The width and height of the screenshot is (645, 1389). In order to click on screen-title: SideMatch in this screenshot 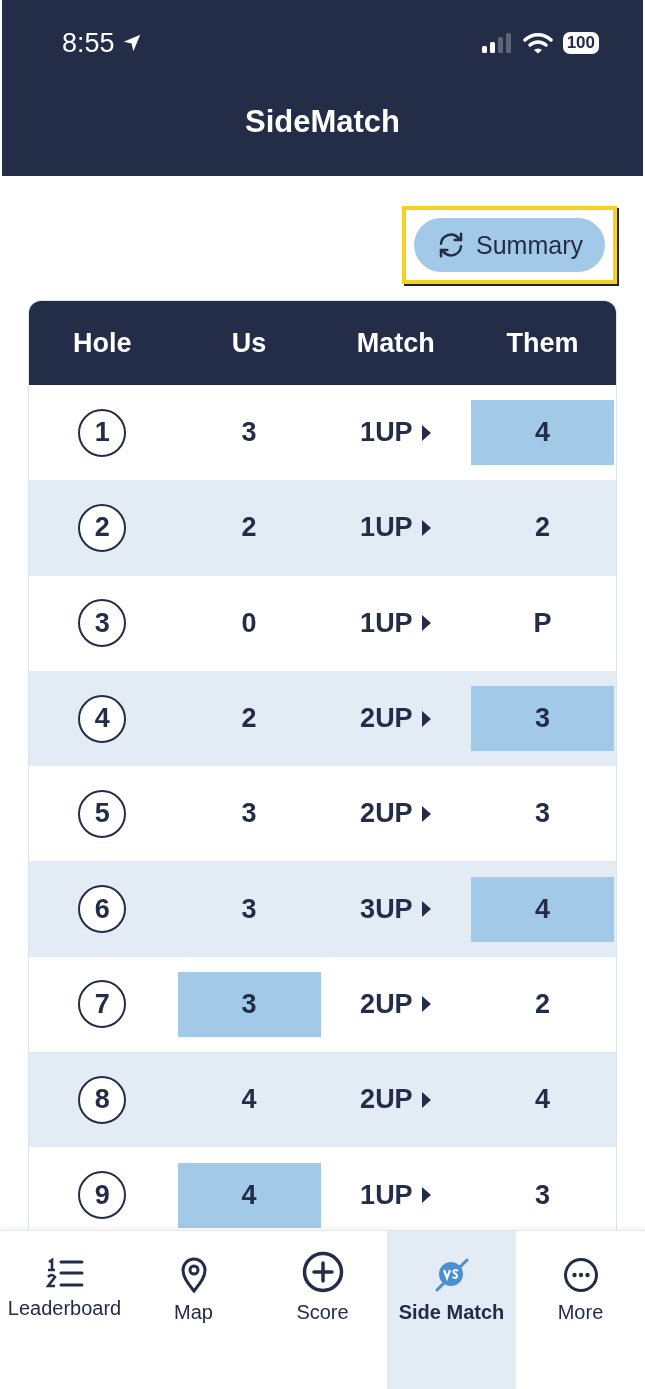, I will do `click(322, 122)`.